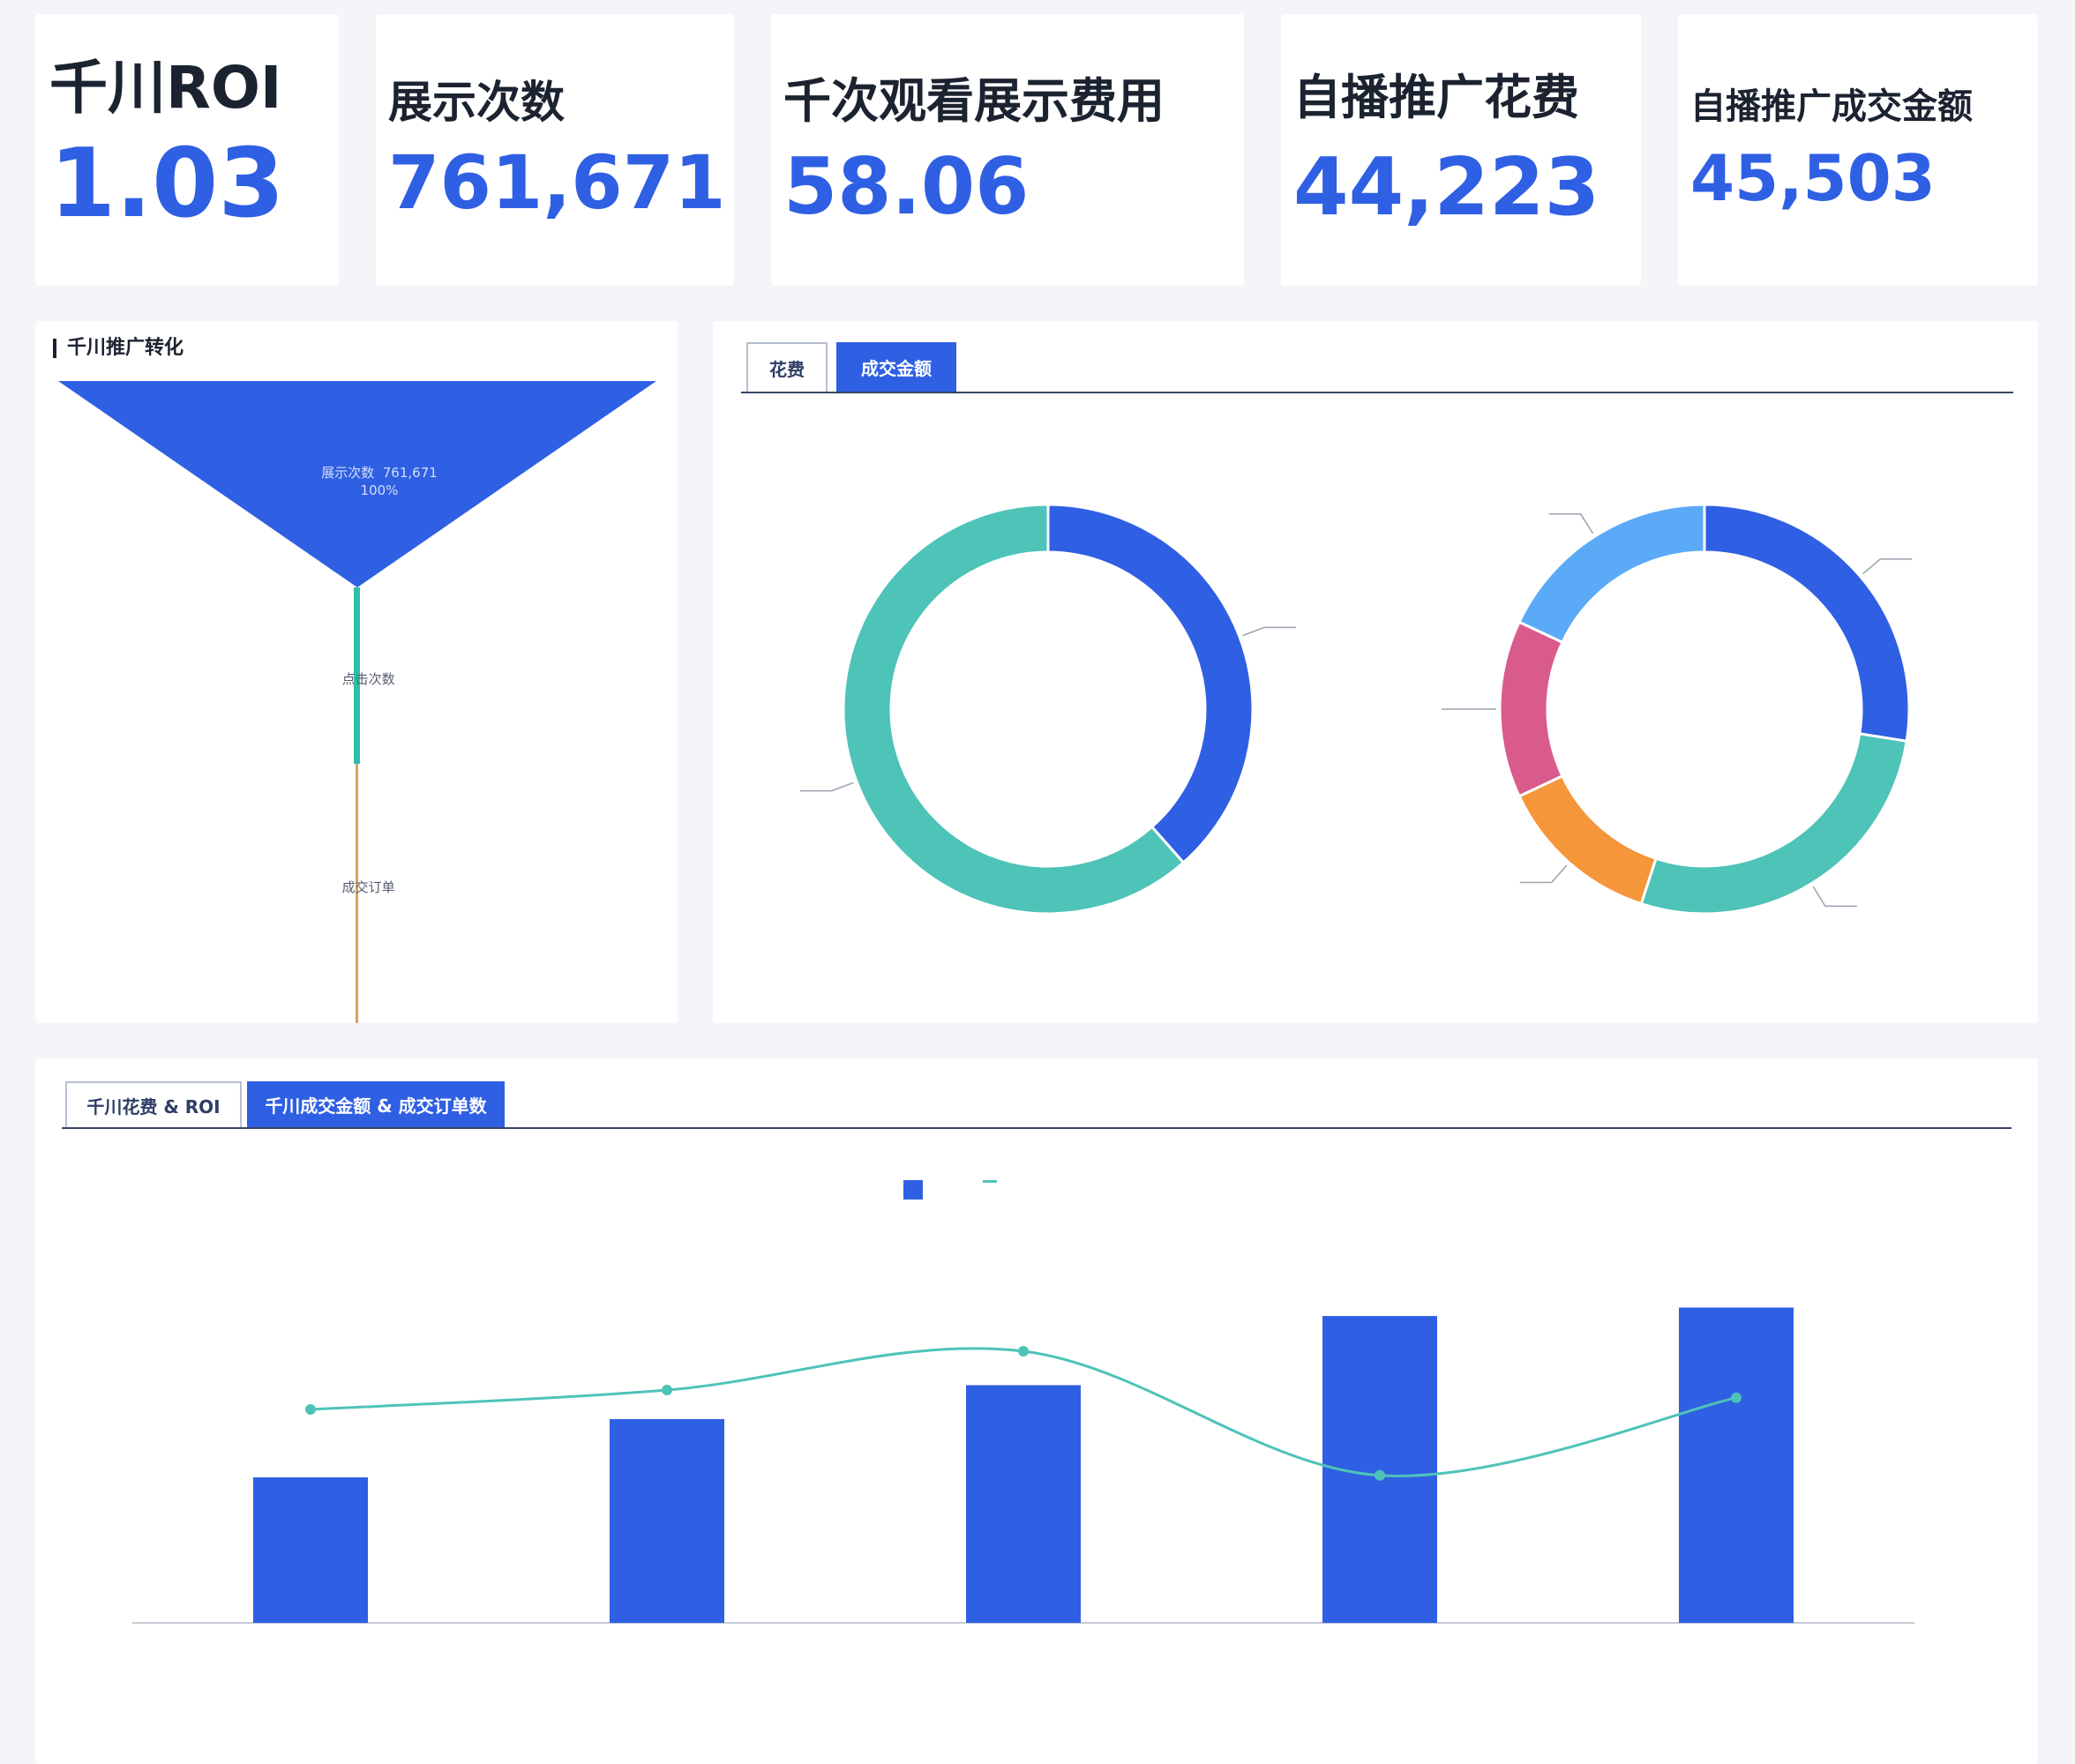  What do you see at coordinates (1813, 178) in the screenshot?
I see `kpi-value: 45,503` at bounding box center [1813, 178].